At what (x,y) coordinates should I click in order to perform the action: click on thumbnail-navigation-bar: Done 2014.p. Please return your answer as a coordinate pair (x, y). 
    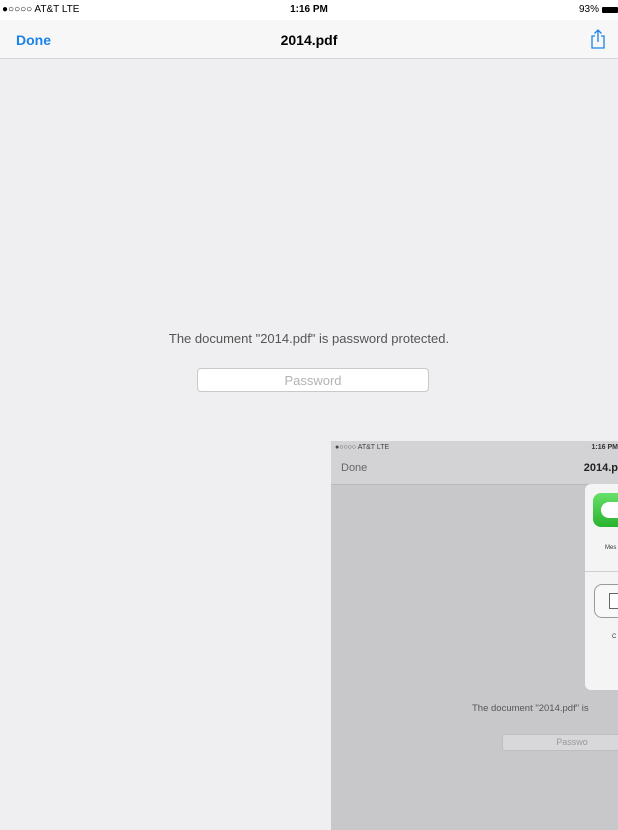
    Looking at the image, I should click on (474, 470).